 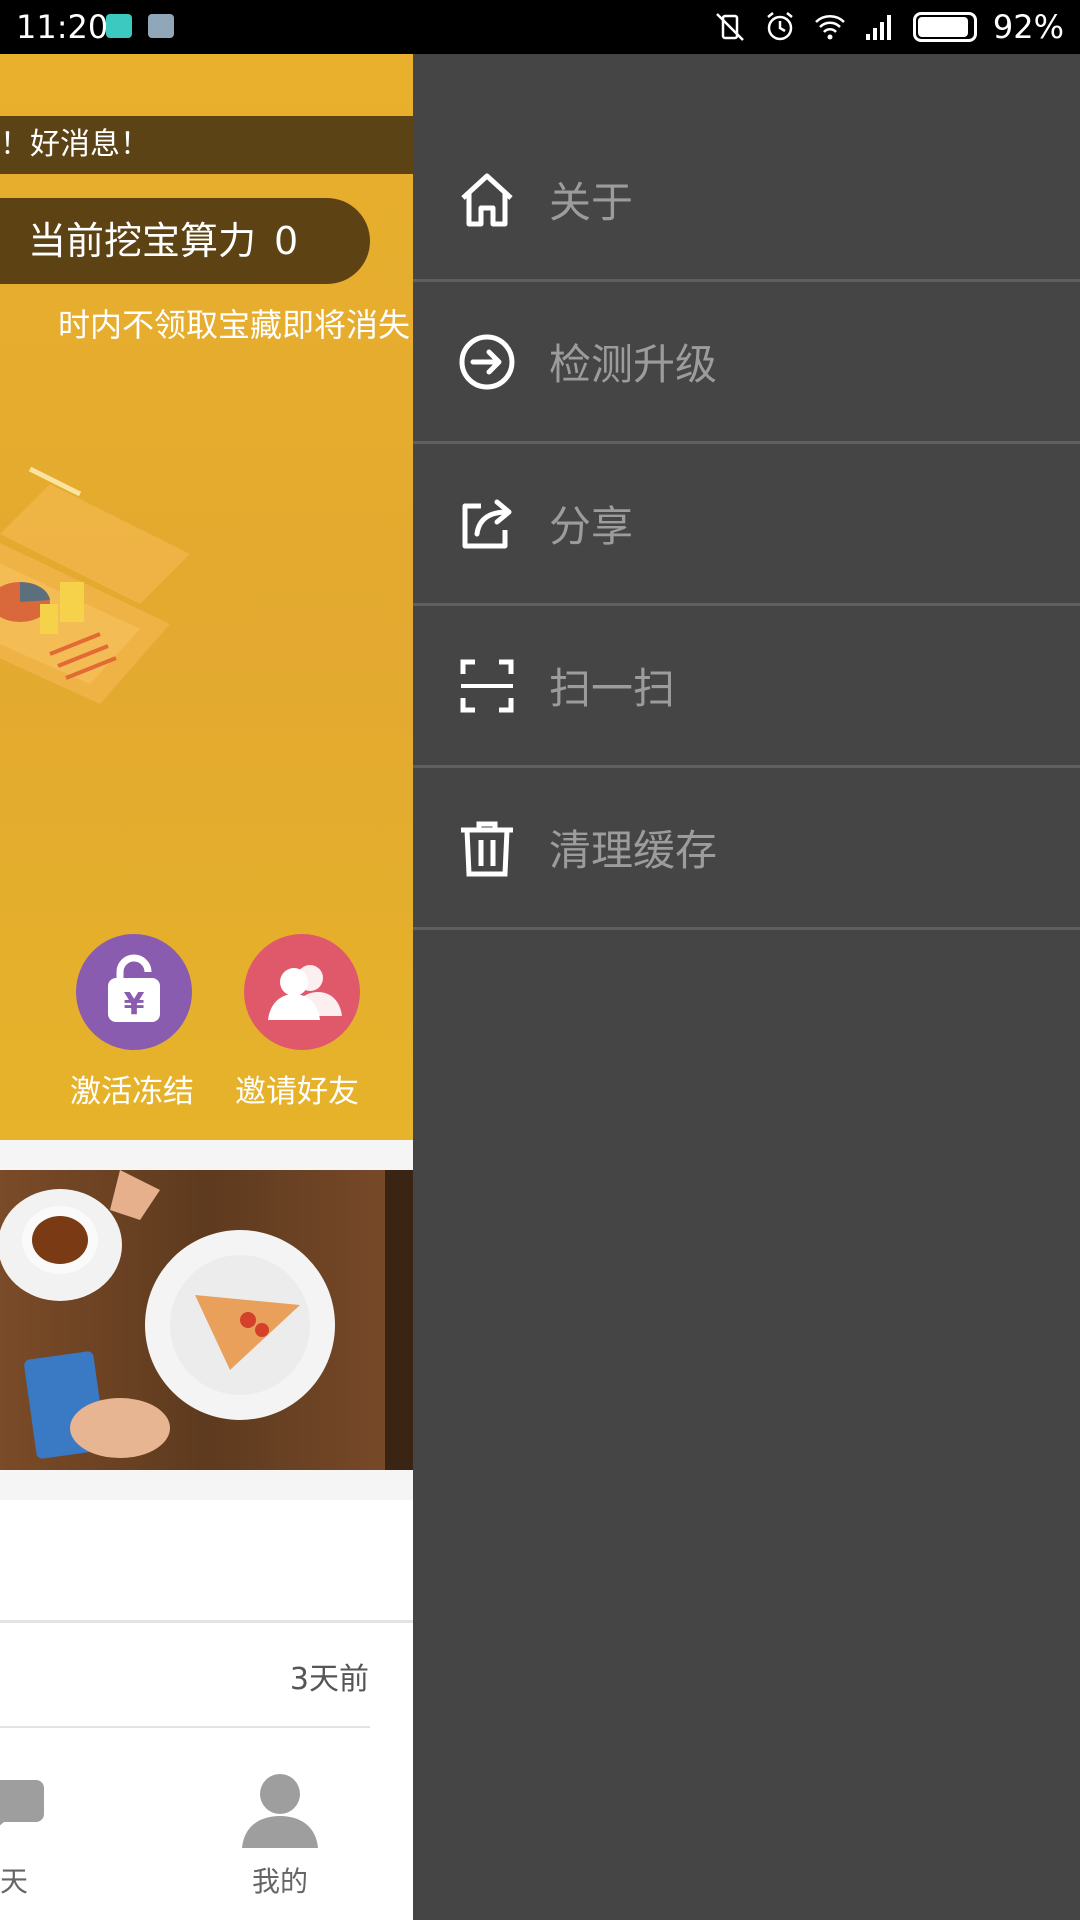 What do you see at coordinates (95, 585) in the screenshot?
I see `treasure-illustration` at bounding box center [95, 585].